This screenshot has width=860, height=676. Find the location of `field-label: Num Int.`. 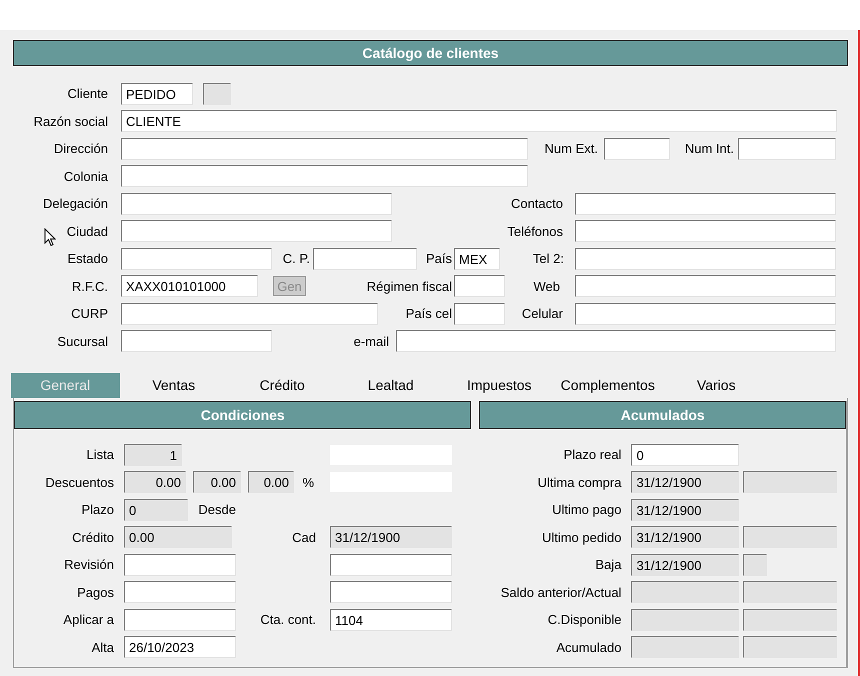

field-label: Num Int. is located at coordinates (709, 148).